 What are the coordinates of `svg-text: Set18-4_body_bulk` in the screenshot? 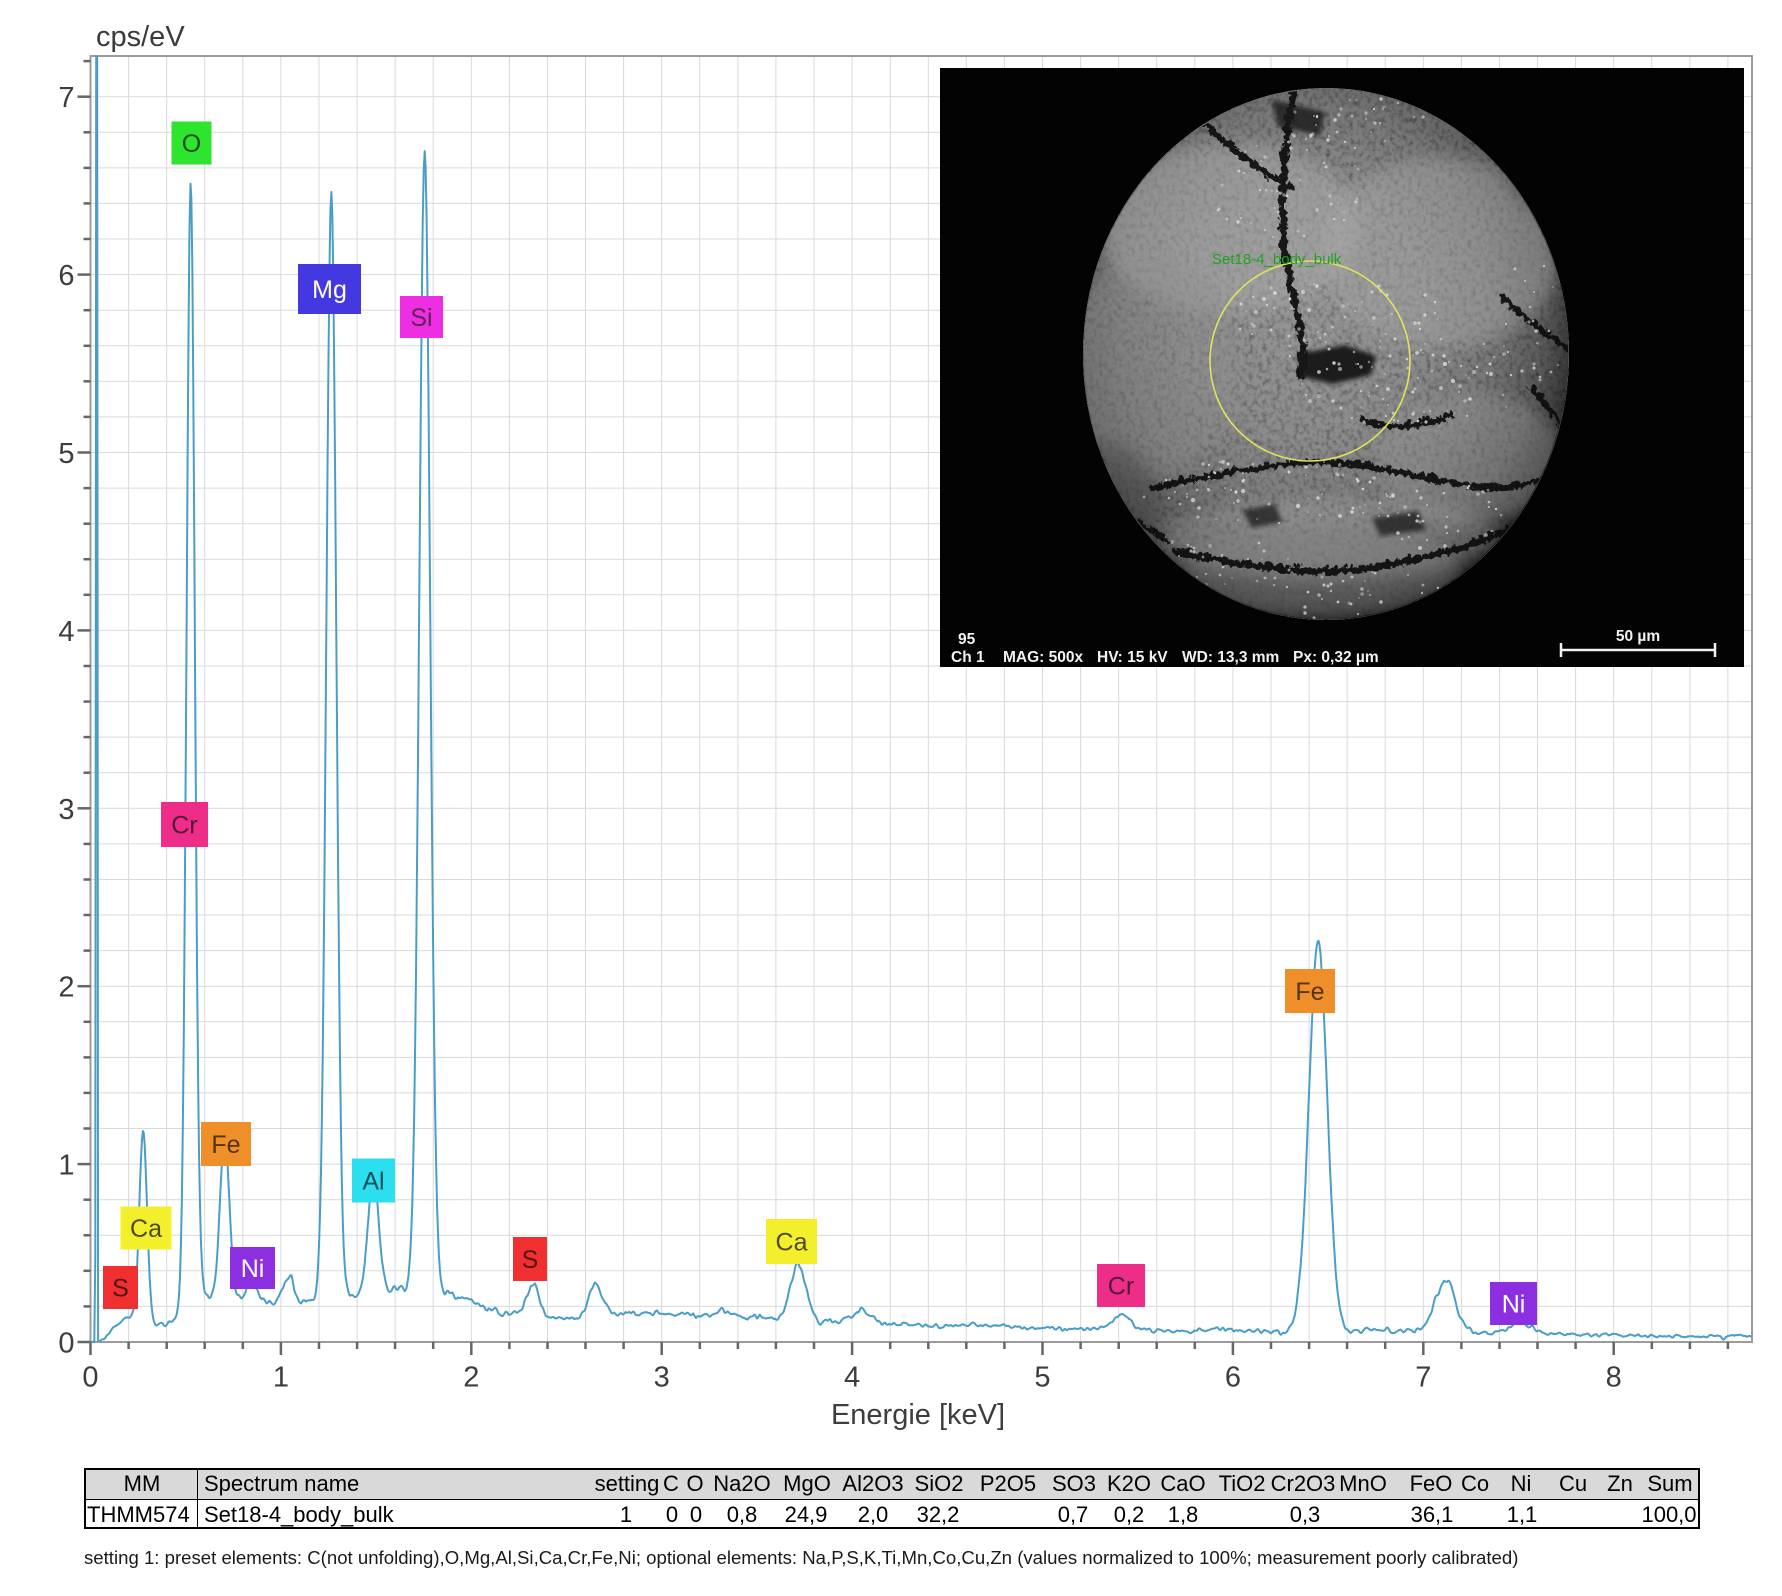 It's located at (1277, 259).